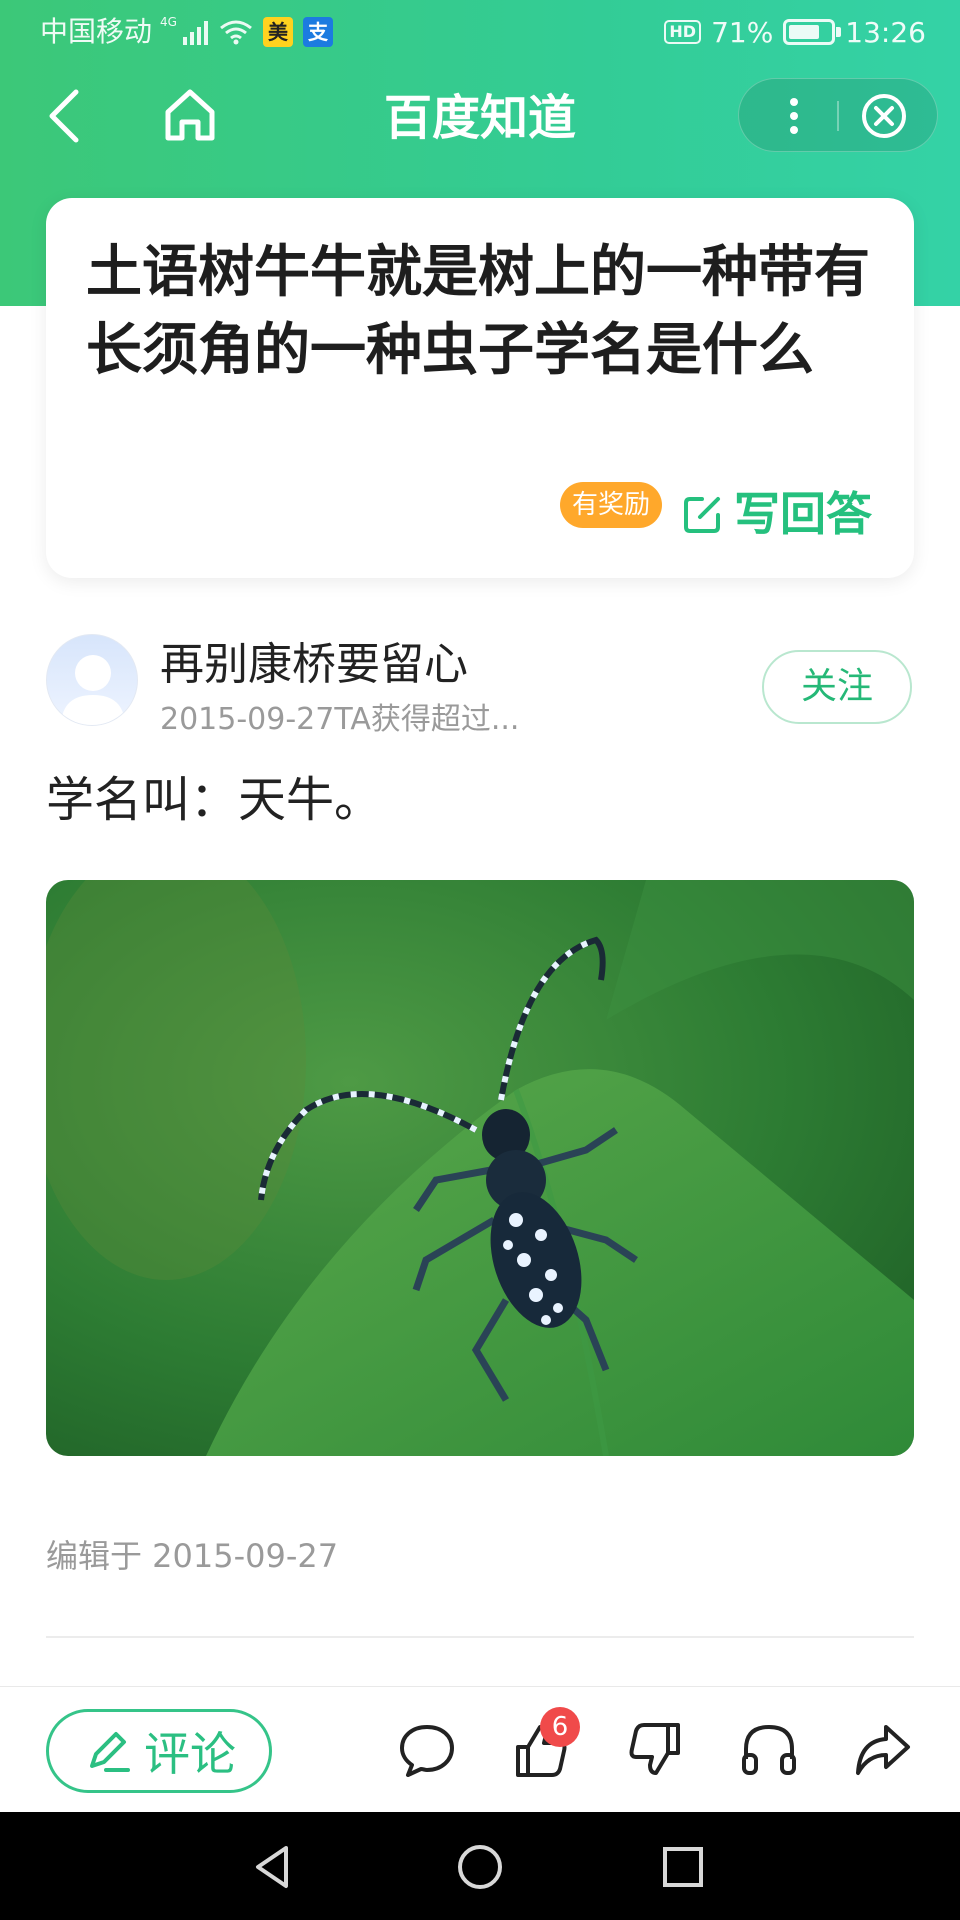 Image resolution: width=960 pixels, height=1920 pixels. What do you see at coordinates (884, 116) in the screenshot?
I see `close-icon` at bounding box center [884, 116].